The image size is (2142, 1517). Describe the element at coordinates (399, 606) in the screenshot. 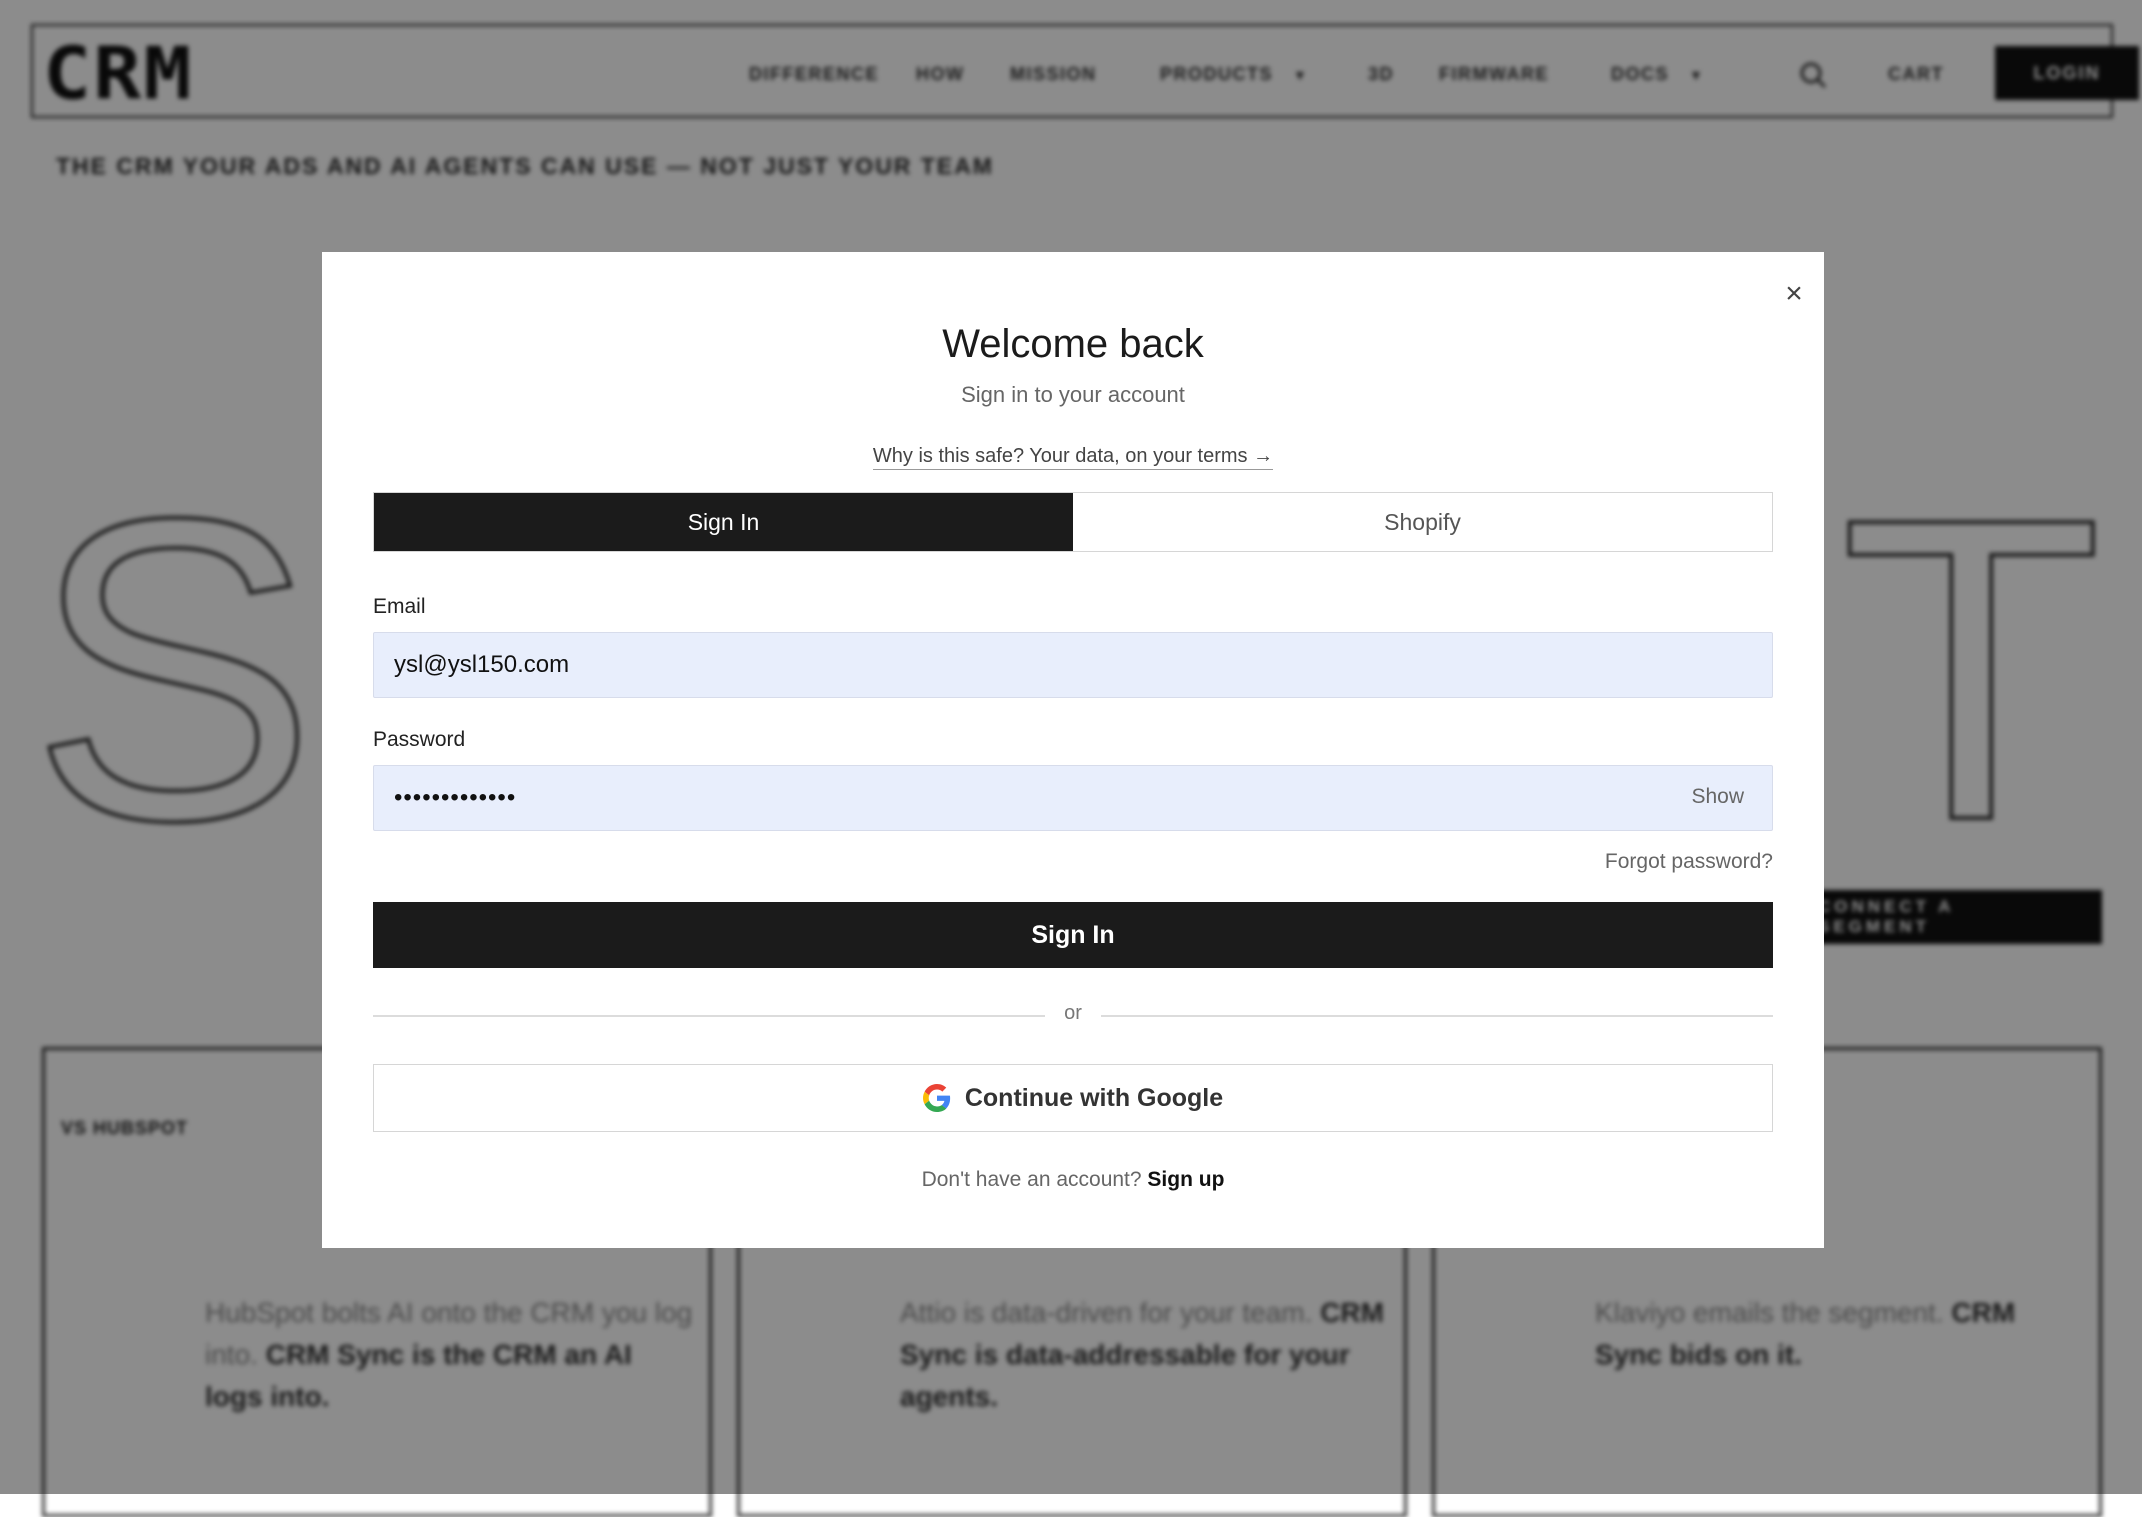

I see `email-label: Email` at that location.